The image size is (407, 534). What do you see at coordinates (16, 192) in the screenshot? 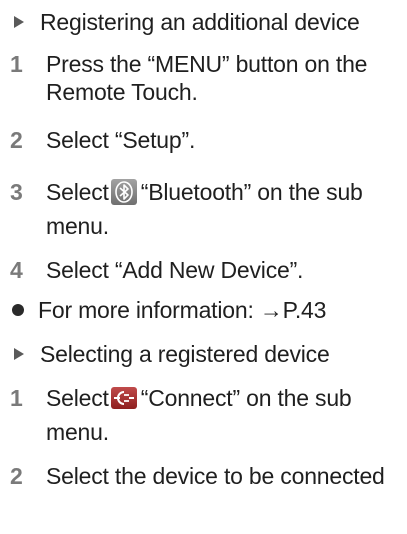
I see `step-number: 3` at bounding box center [16, 192].